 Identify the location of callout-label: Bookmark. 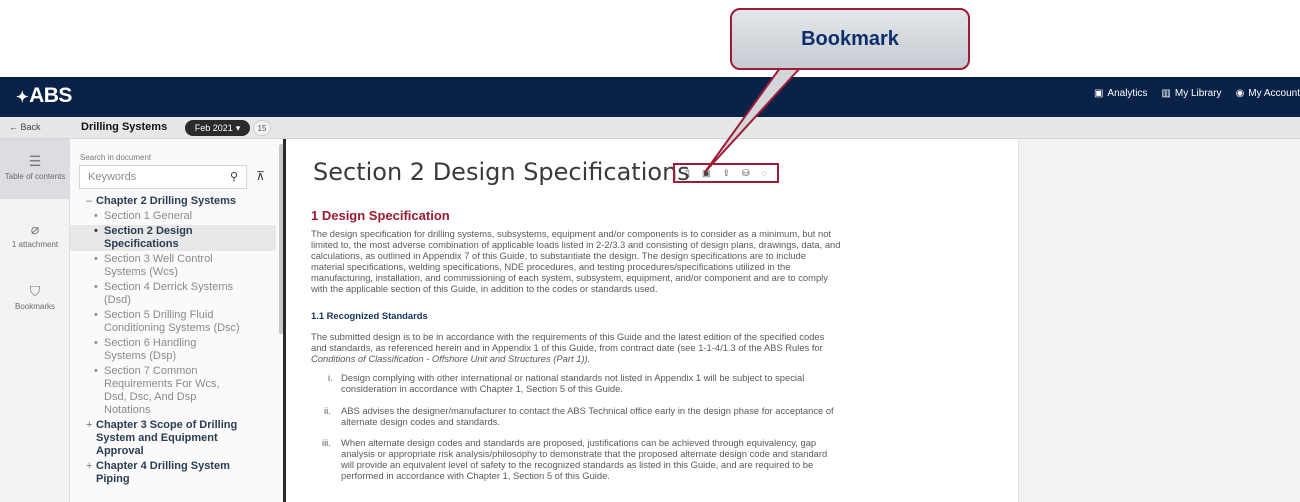
(850, 38).